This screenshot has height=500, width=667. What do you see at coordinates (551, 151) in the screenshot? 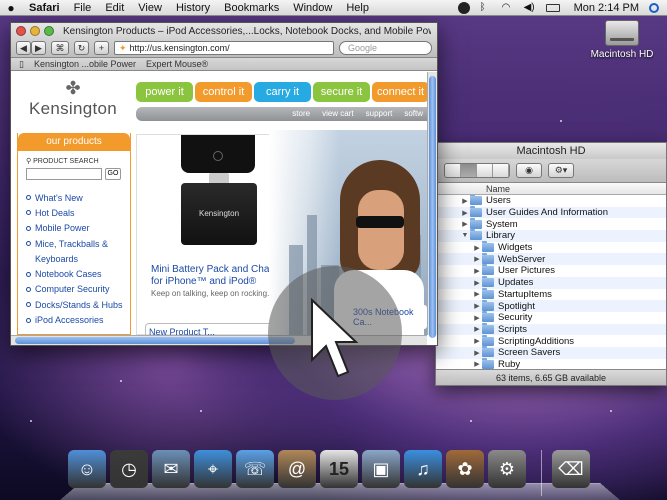
I see `finder-title: Macintosh HD` at bounding box center [551, 151].